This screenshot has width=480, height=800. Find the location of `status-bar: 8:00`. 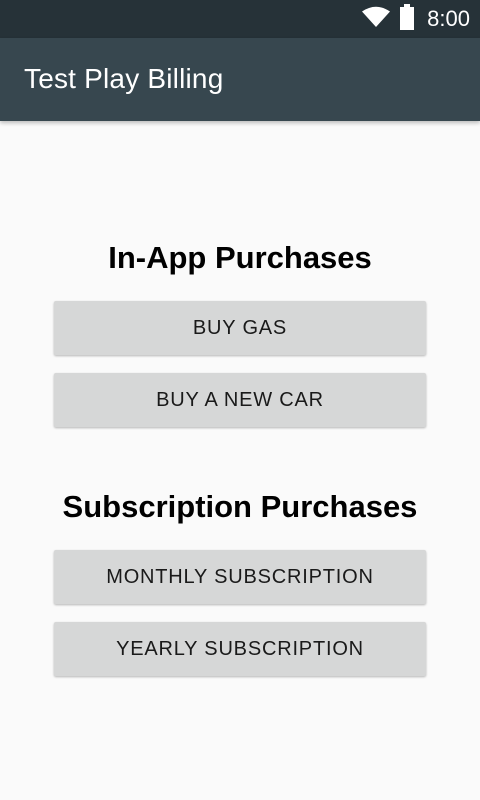

status-bar: 8:00 is located at coordinates (240, 19).